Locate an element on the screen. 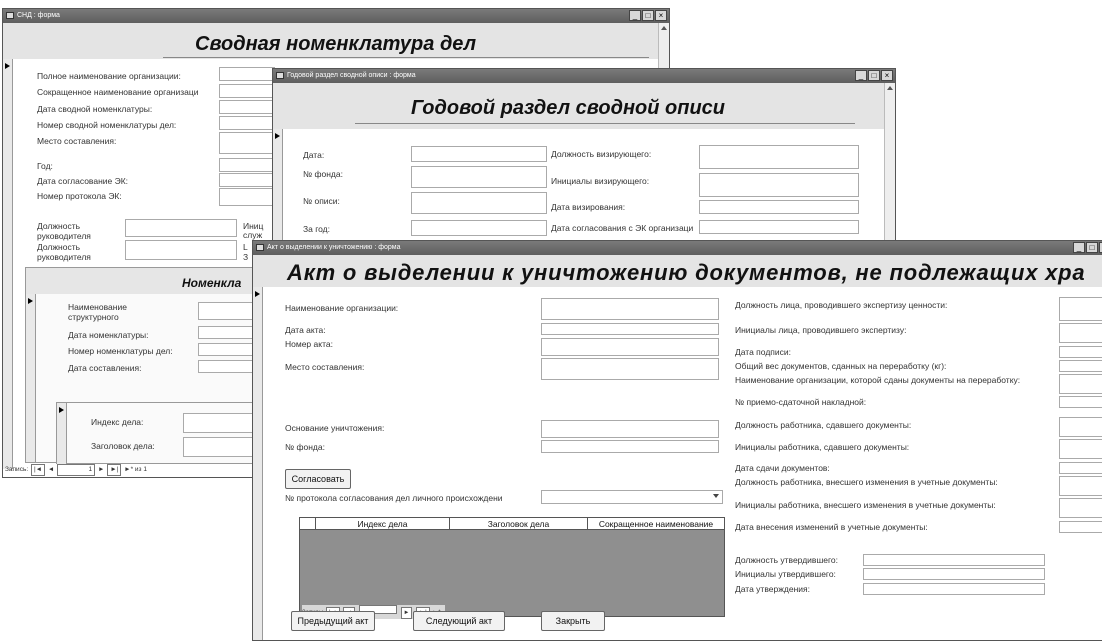 Image resolution: width=1102 pixels, height=641 pixels. window-annual-title: Годовой раздел сводной описи : форма is located at coordinates (351, 75).